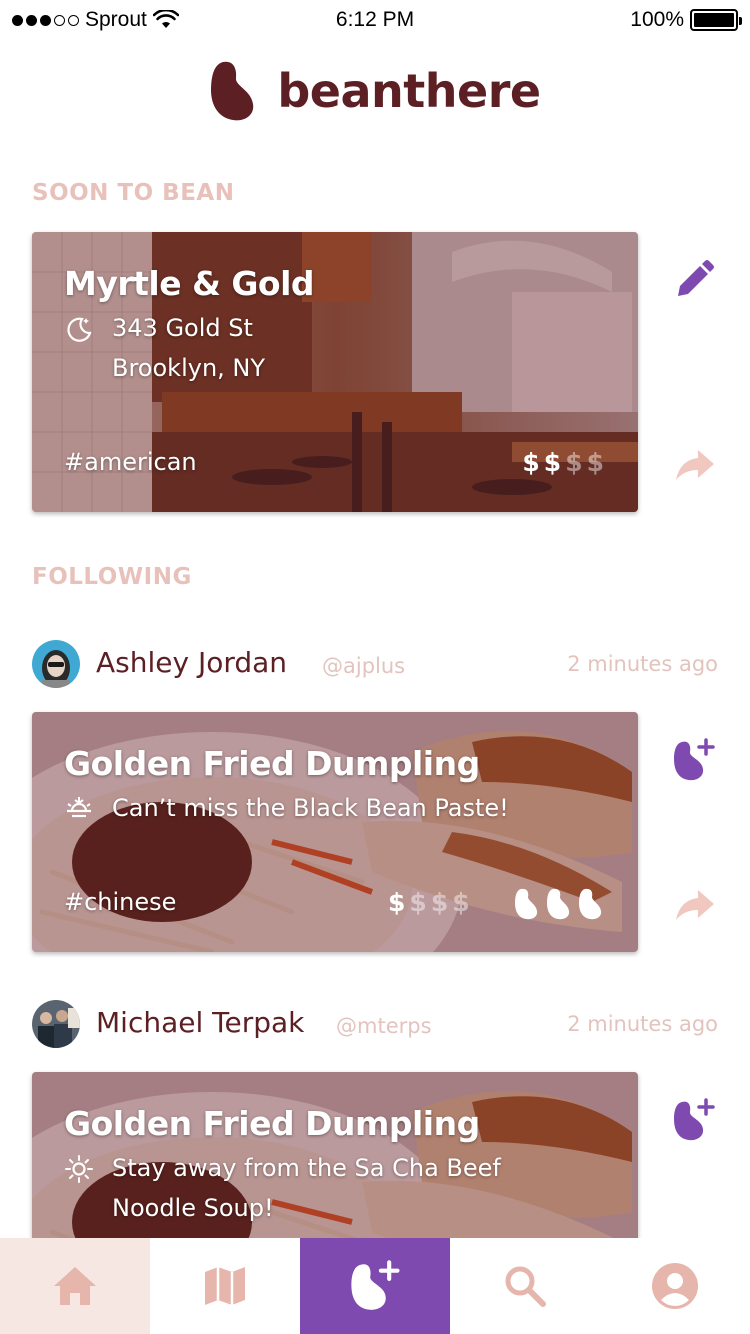  What do you see at coordinates (133, 193) in the screenshot?
I see `section-soon-to-bean: SOON TO BEAN` at bounding box center [133, 193].